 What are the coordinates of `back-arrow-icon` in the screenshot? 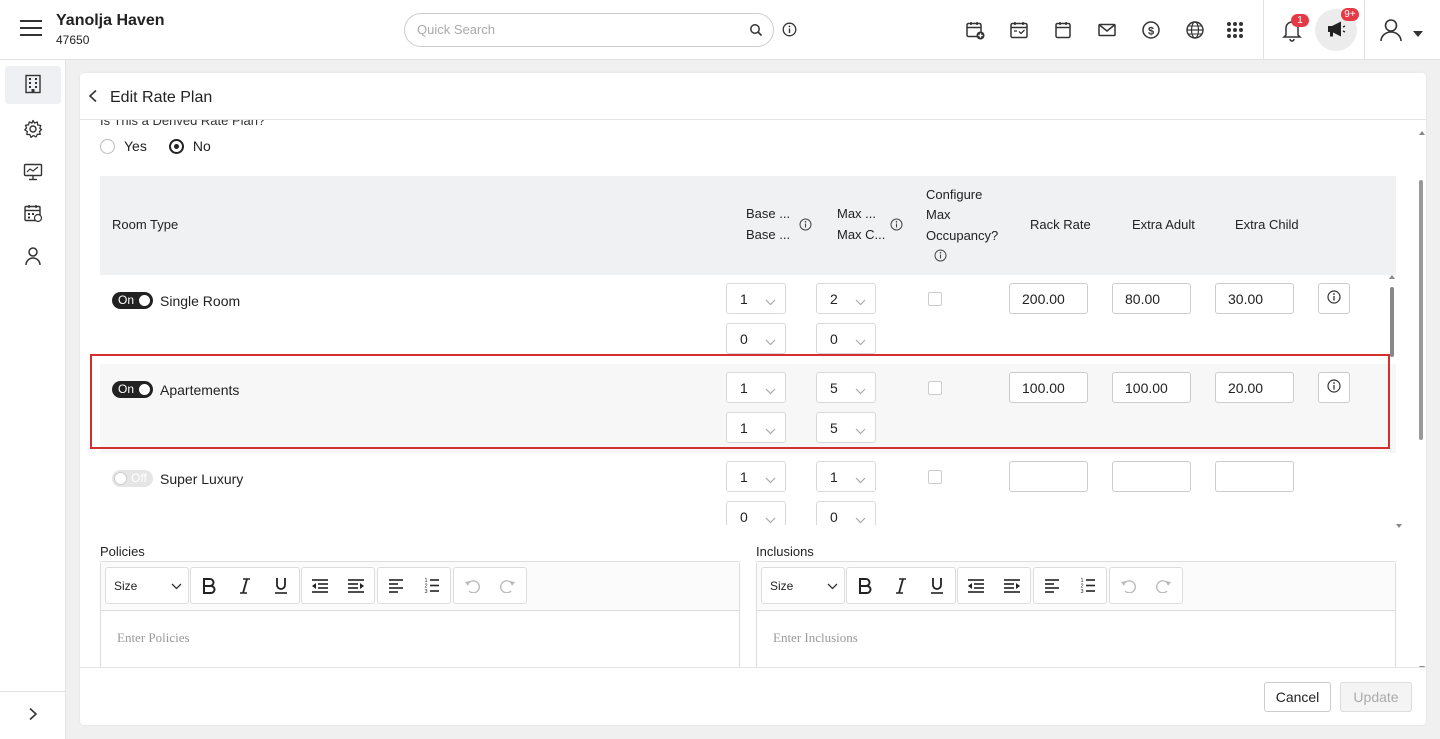 It's located at (93, 97).